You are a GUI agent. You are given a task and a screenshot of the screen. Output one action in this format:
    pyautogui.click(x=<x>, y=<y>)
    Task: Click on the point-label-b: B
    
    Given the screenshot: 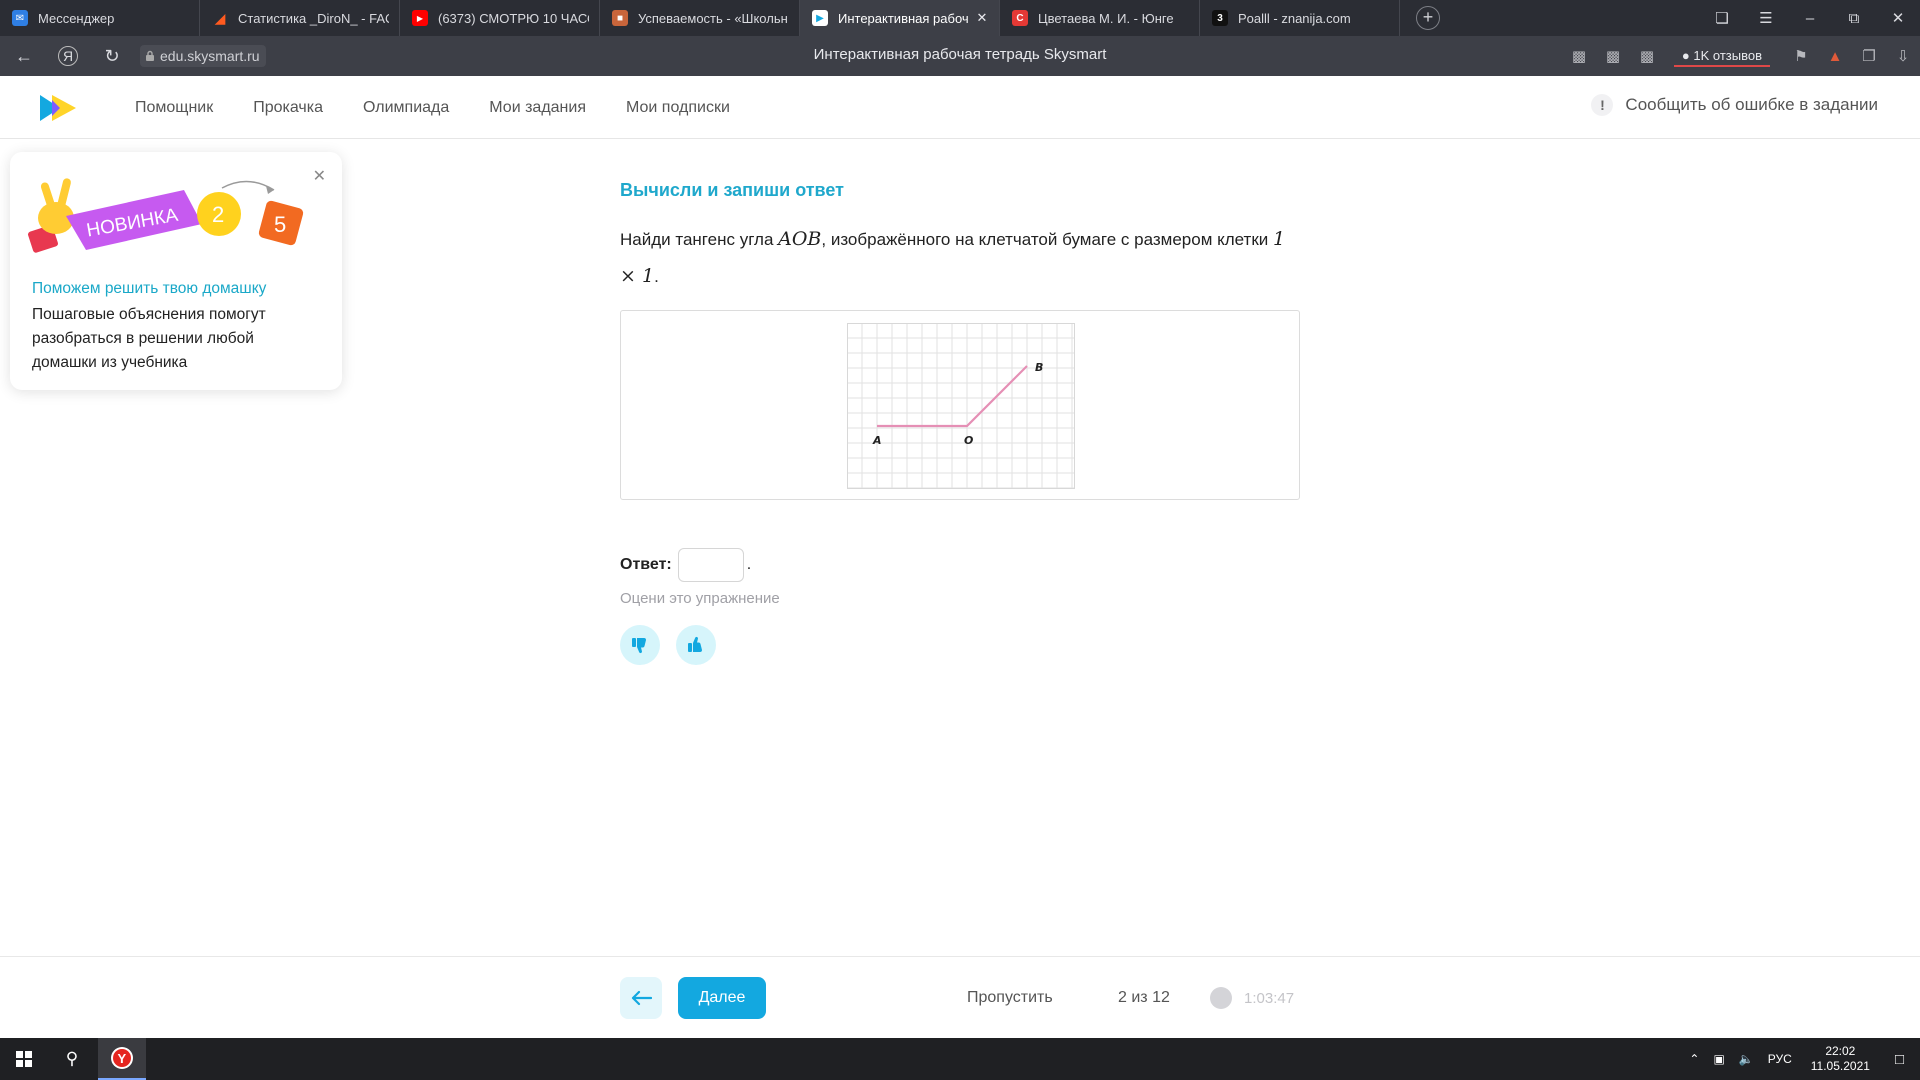 What is the action you would take?
    pyautogui.click(x=1039, y=367)
    